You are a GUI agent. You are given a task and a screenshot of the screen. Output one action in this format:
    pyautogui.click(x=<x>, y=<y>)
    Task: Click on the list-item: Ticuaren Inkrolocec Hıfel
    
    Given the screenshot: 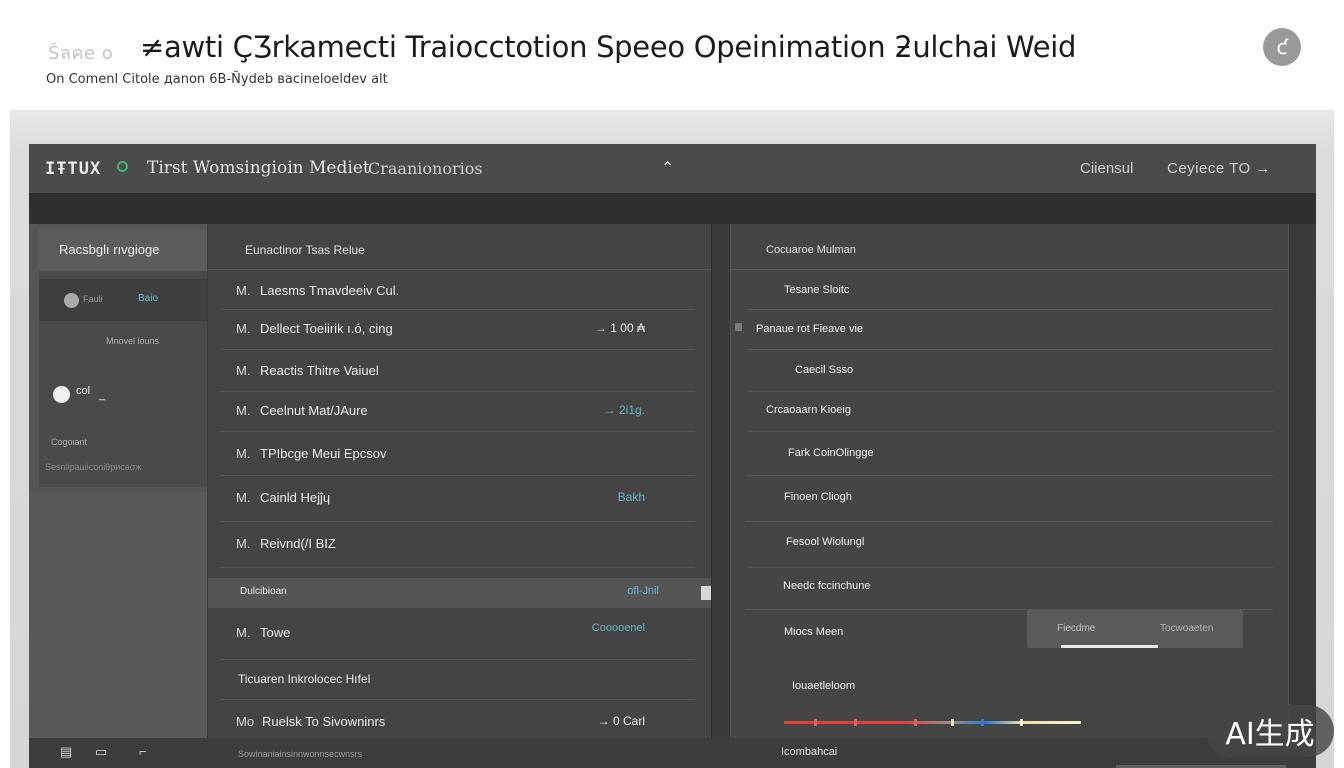 What is the action you would take?
    pyautogui.click(x=457, y=680)
    